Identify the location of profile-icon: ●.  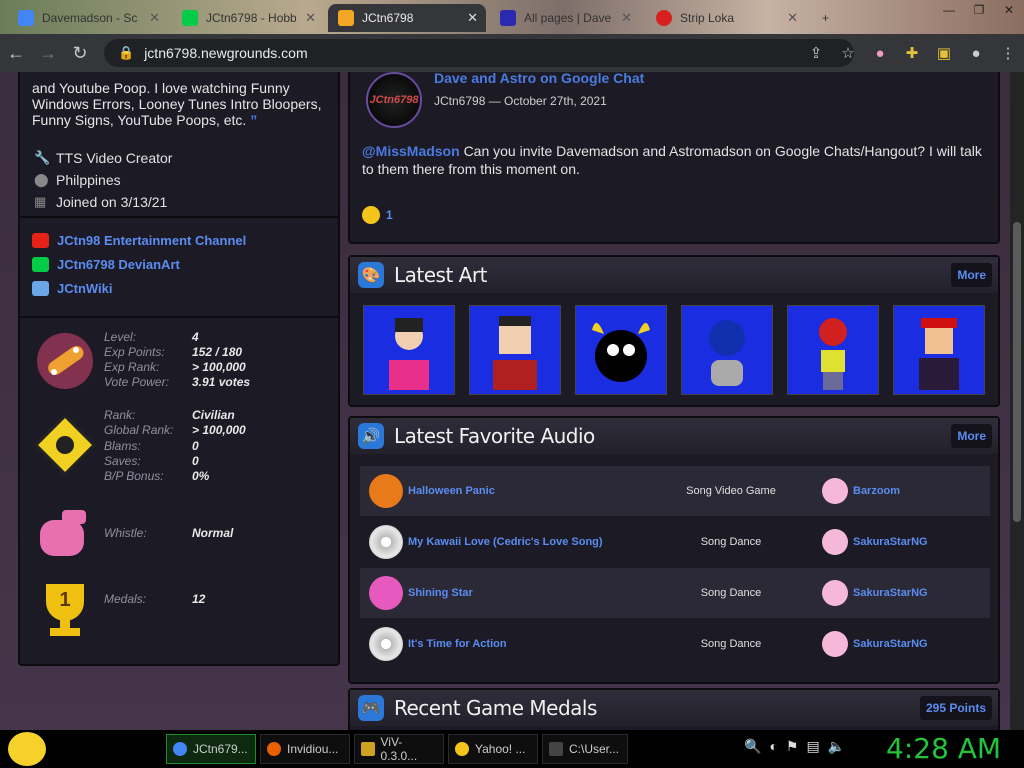
(976, 53).